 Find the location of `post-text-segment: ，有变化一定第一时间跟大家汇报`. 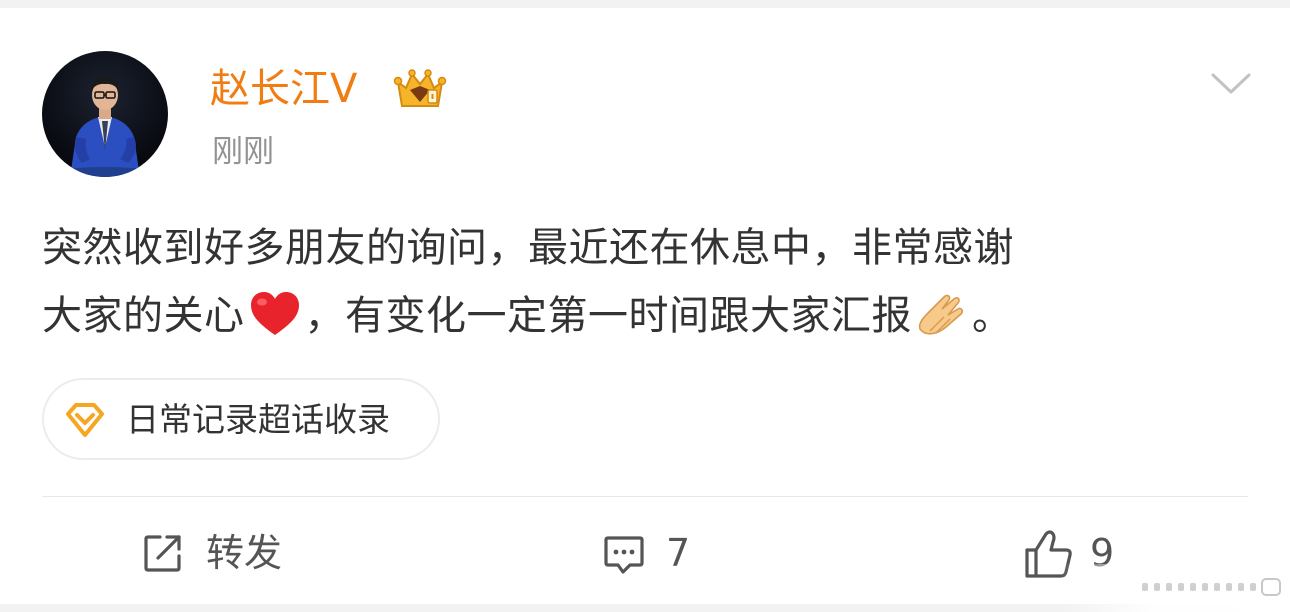

post-text-segment: ，有变化一定第一时间跟大家汇报 is located at coordinates (608, 316).